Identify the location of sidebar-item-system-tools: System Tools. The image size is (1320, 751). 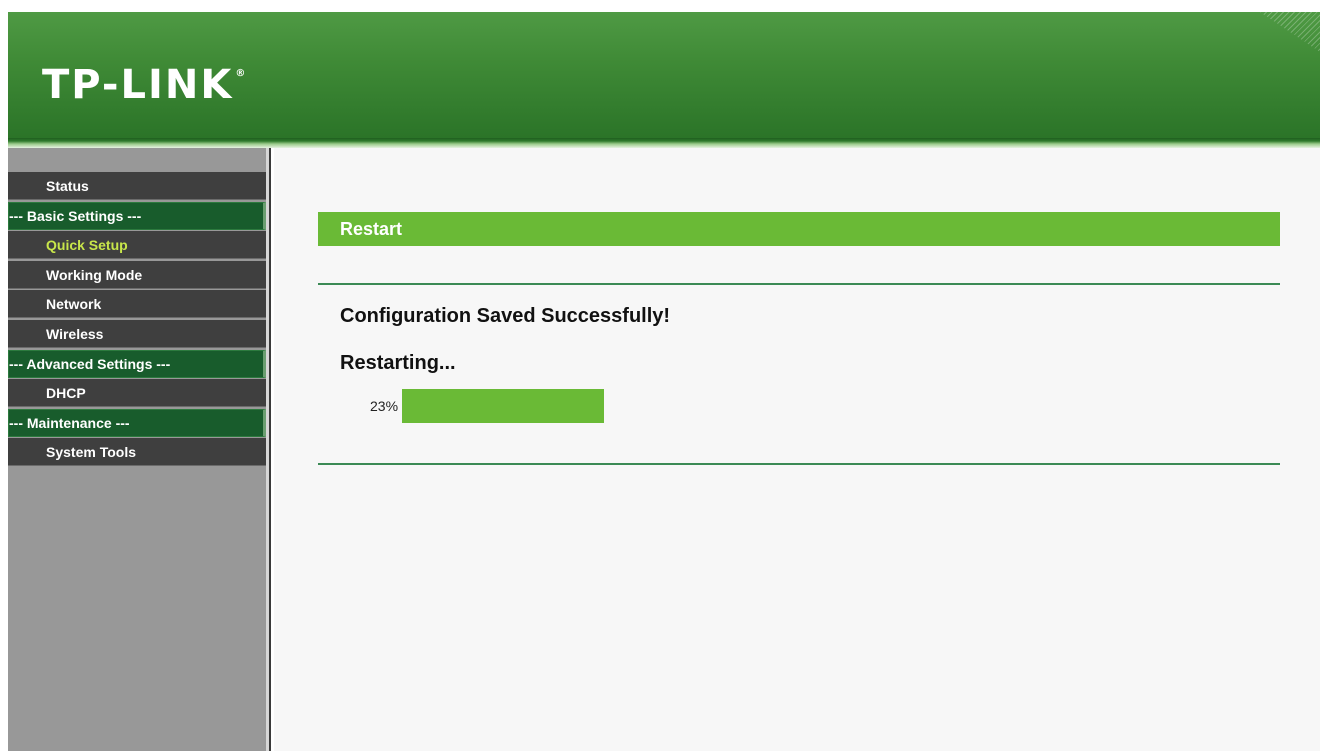
(137, 452).